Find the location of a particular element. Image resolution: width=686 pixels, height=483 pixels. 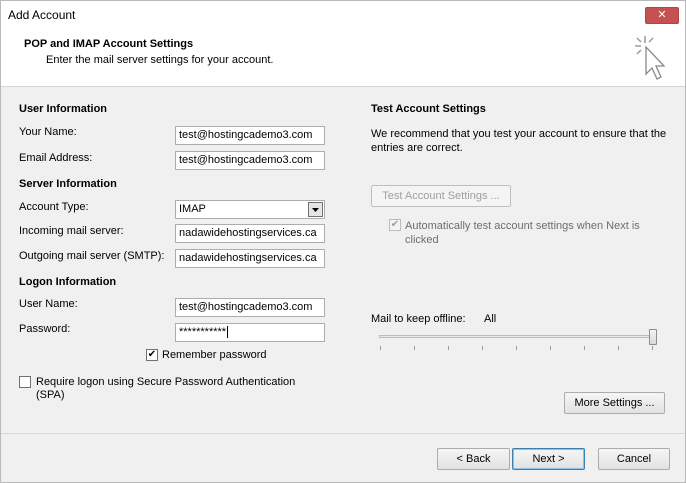

account-type-value: IMAP is located at coordinates (192, 209).